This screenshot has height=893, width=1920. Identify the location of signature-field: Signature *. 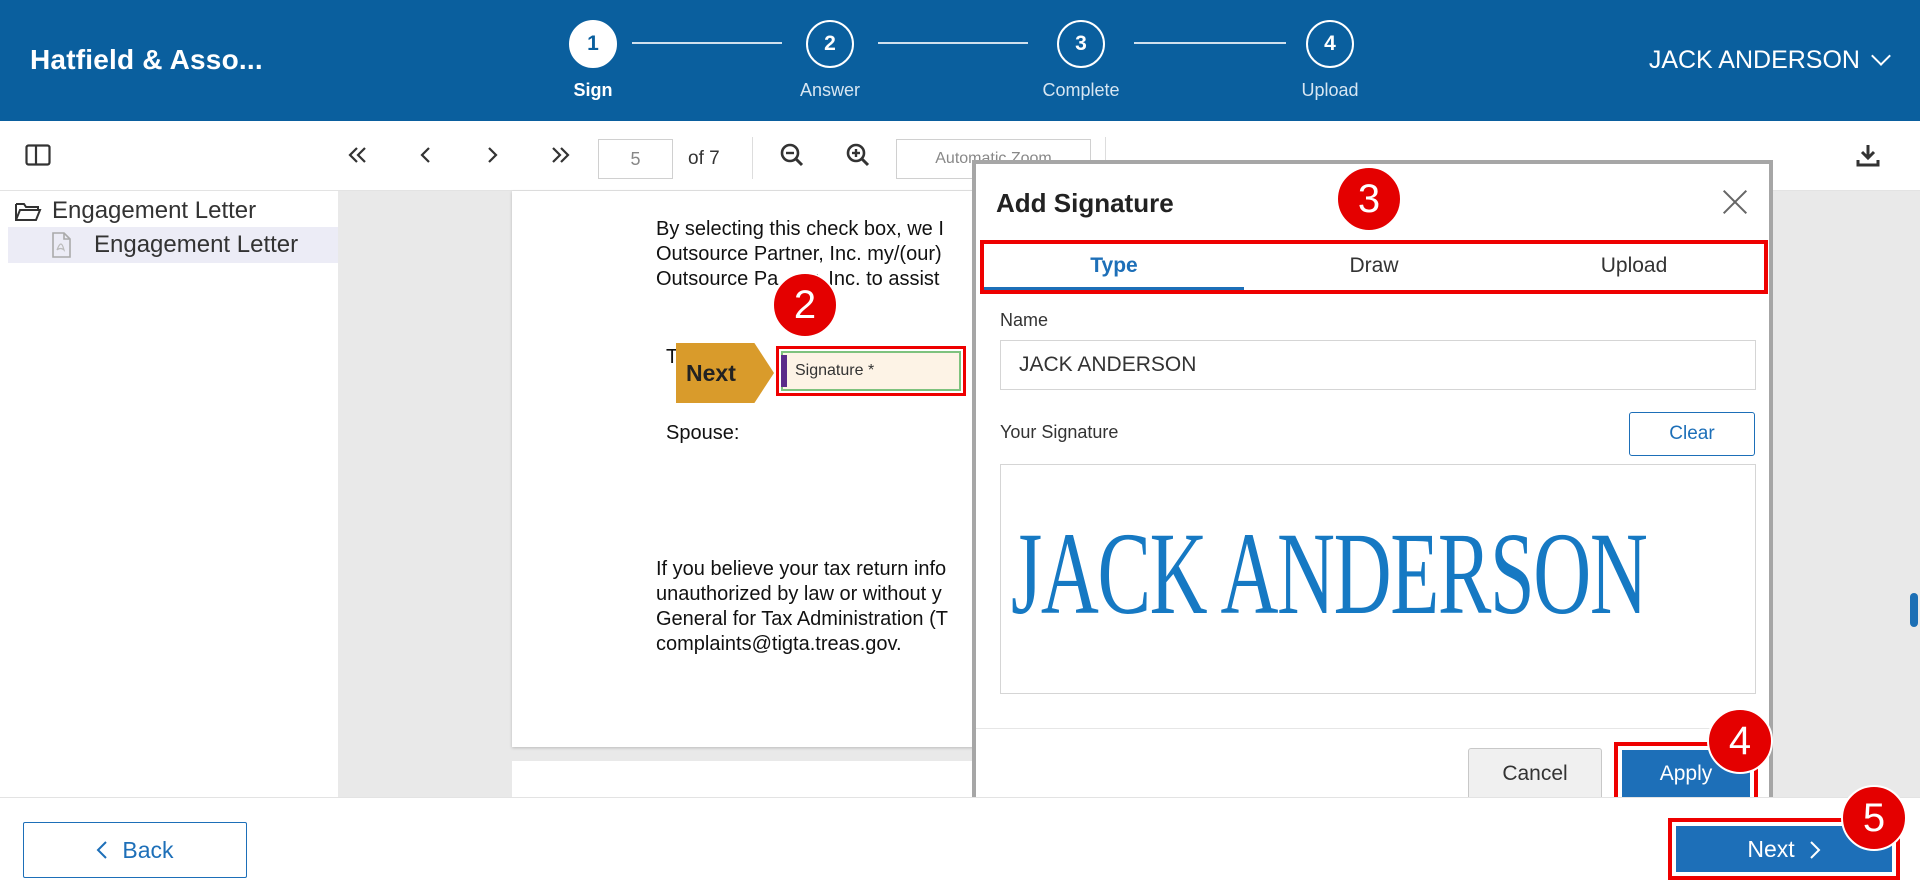
(871, 371).